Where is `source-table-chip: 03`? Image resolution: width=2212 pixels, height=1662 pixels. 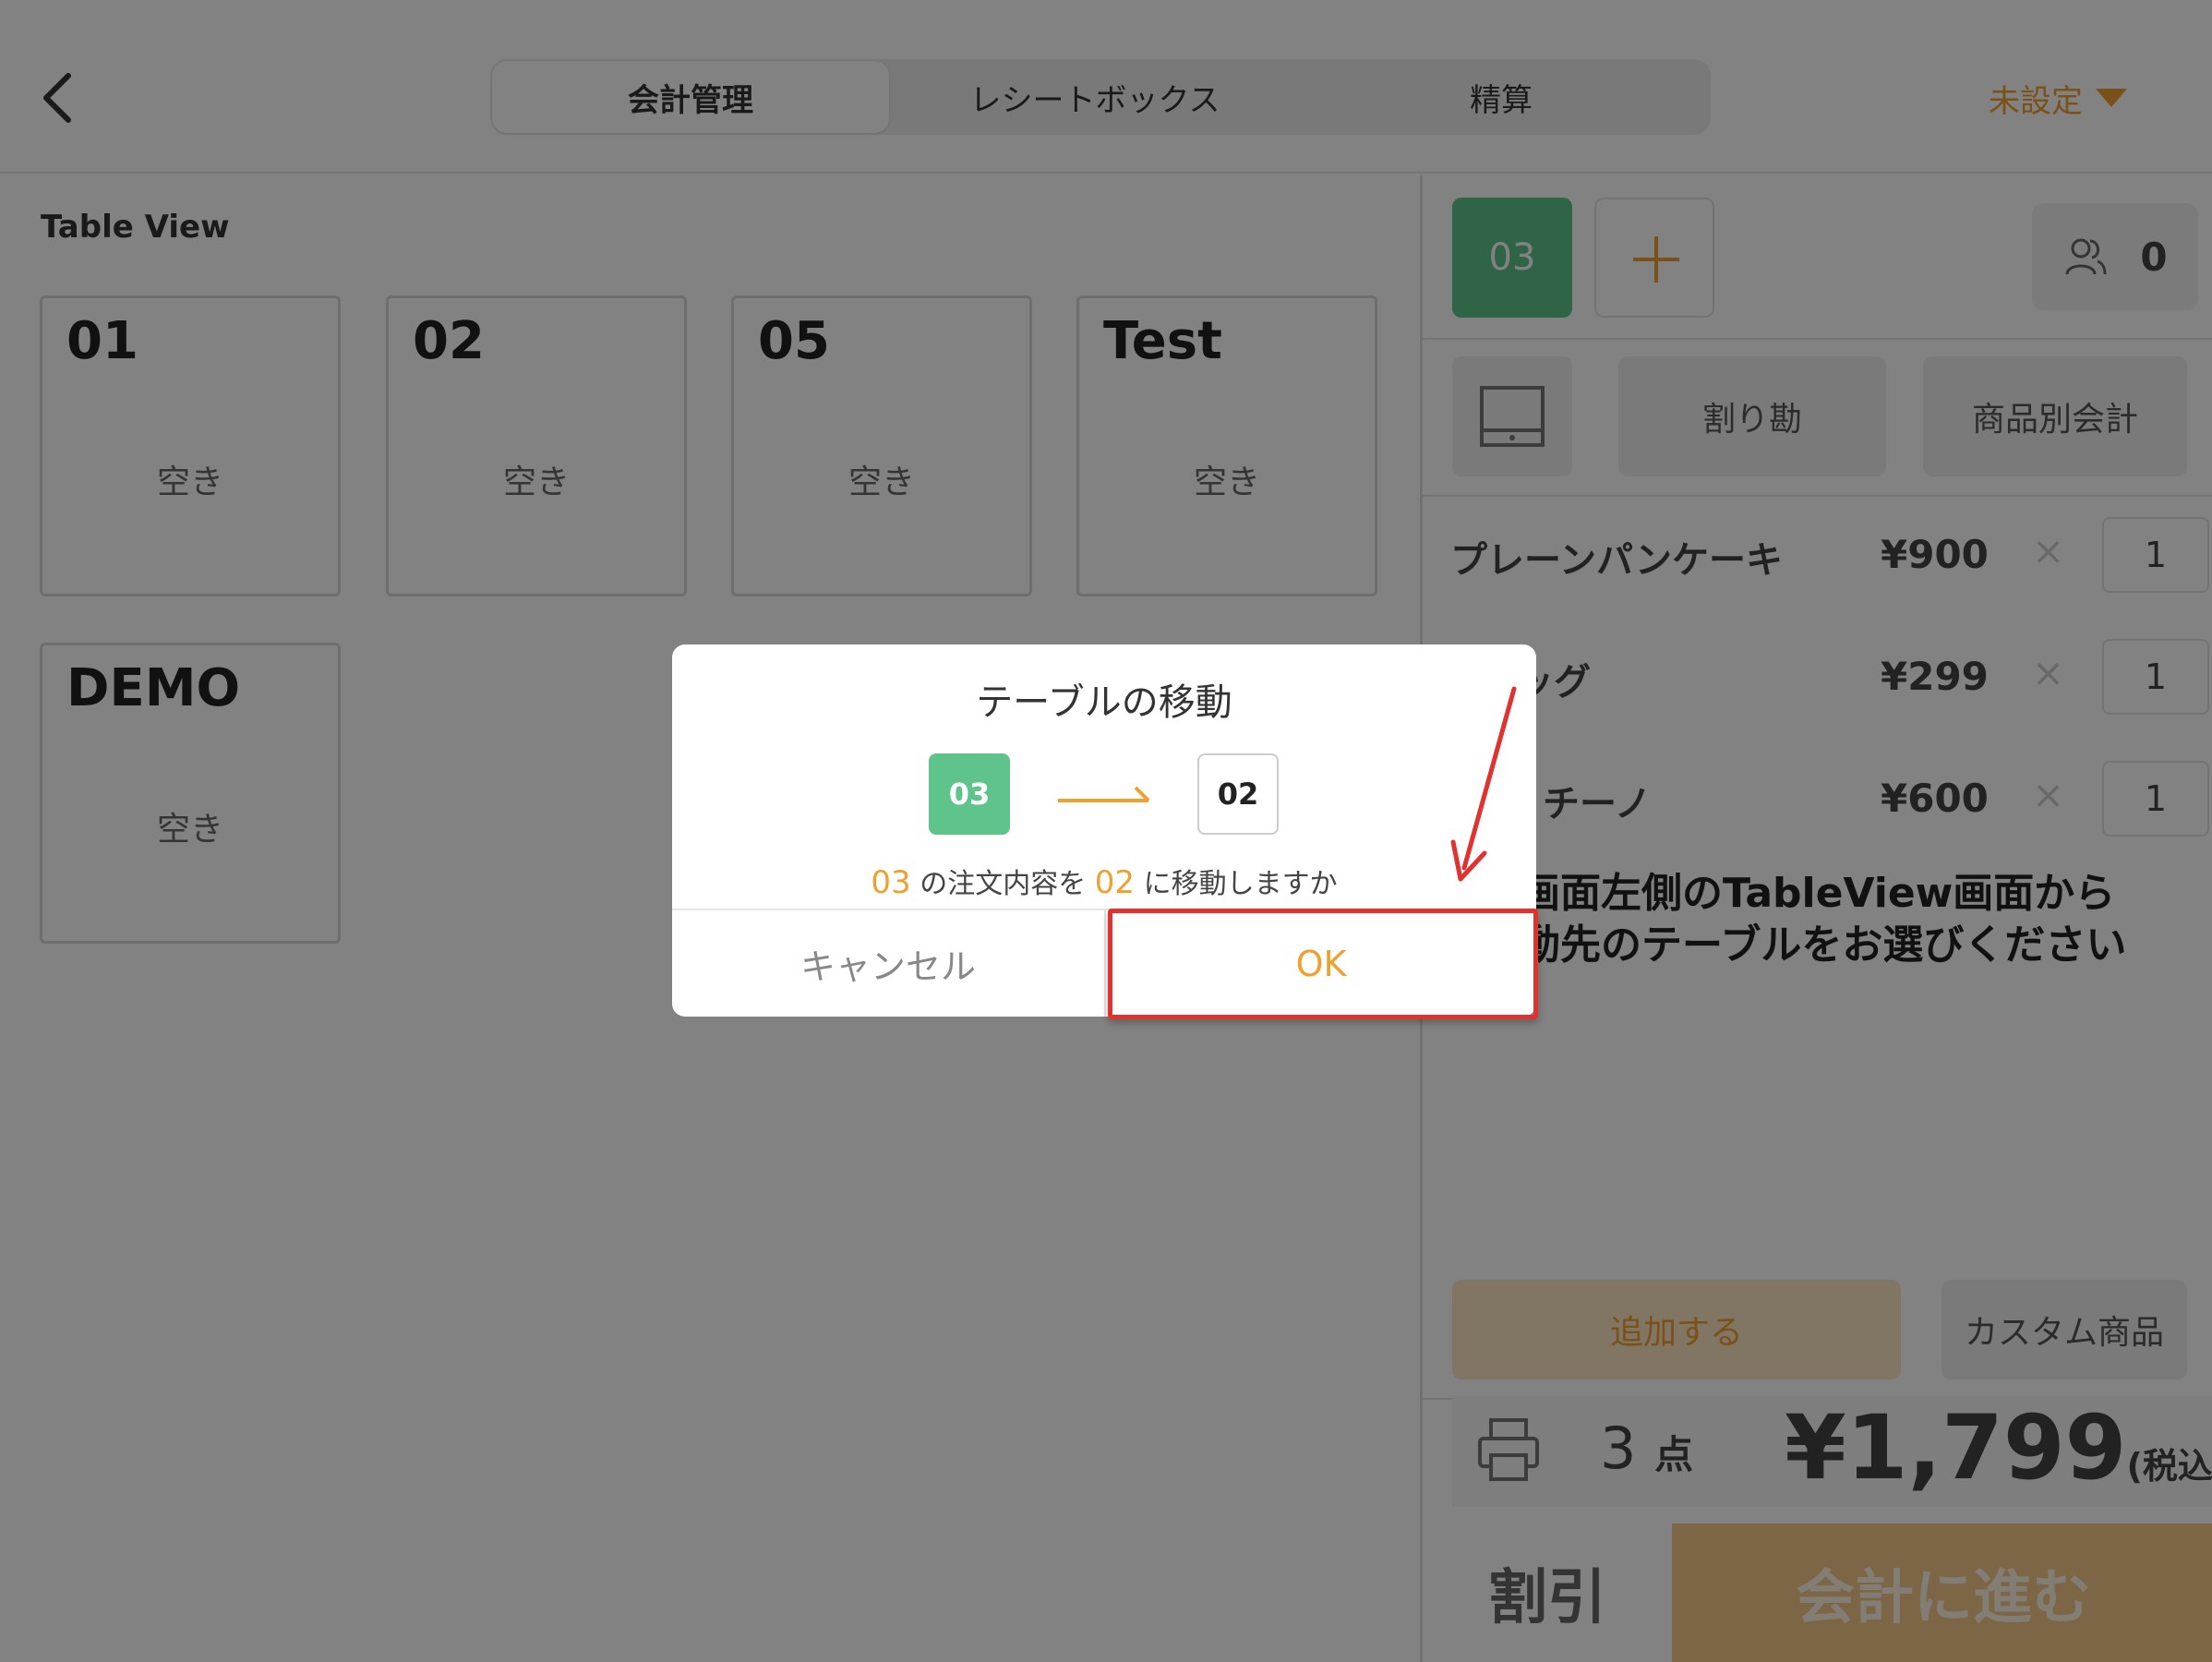 source-table-chip: 03 is located at coordinates (969, 794).